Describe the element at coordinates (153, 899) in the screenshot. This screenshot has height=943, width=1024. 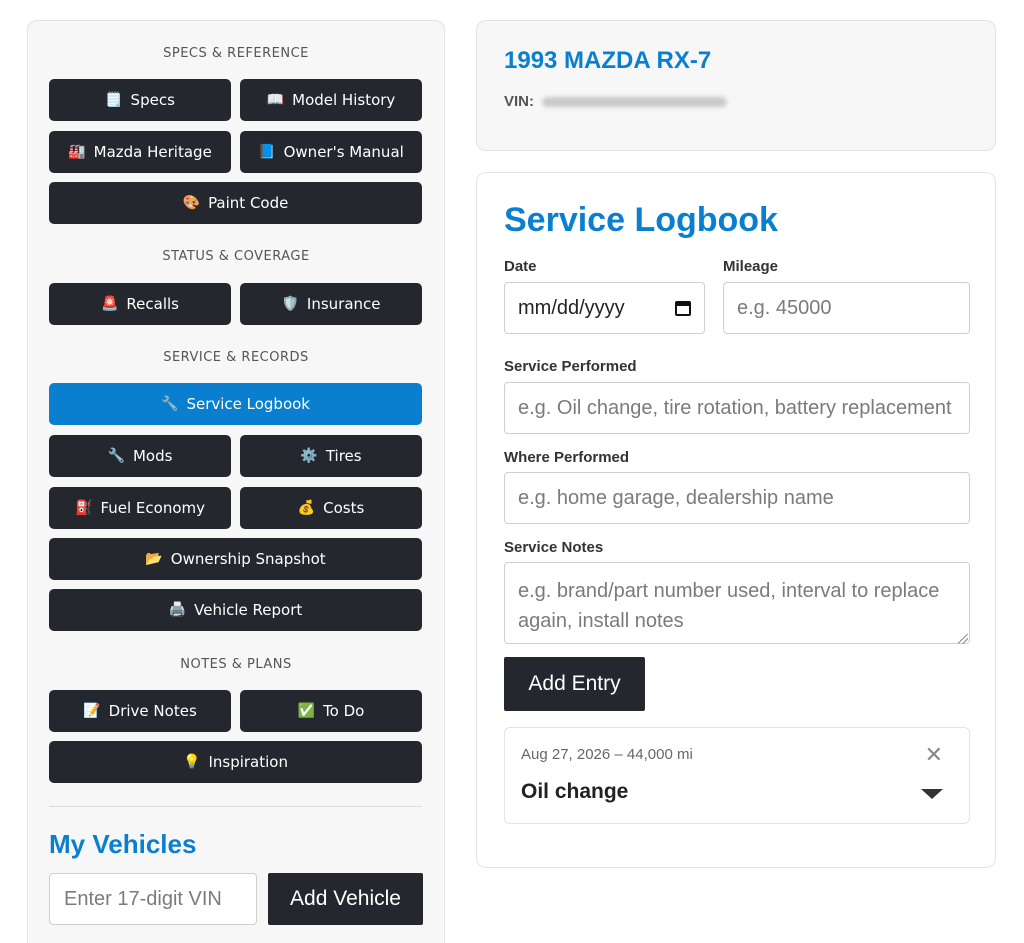
I see `vin-input` at that location.